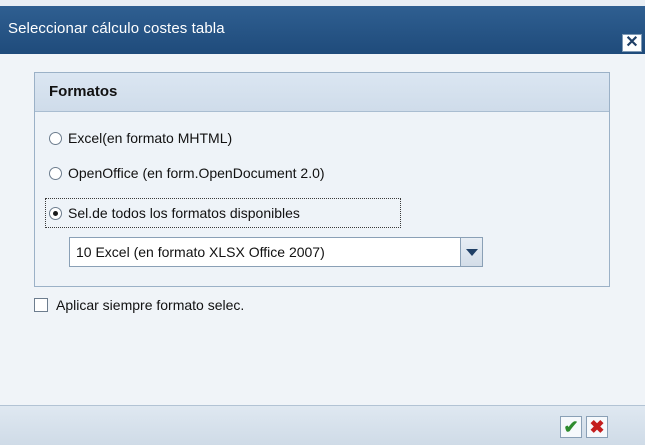 This screenshot has width=645, height=445. I want to click on radio-all-formats: Sel.de todos los formatos disponibles, so click(174, 213).